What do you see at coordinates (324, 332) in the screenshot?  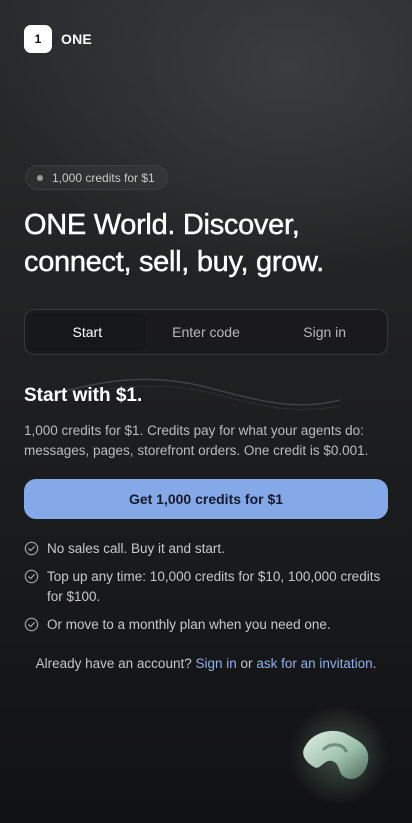 I see `tab-sign-in: Sign in` at bounding box center [324, 332].